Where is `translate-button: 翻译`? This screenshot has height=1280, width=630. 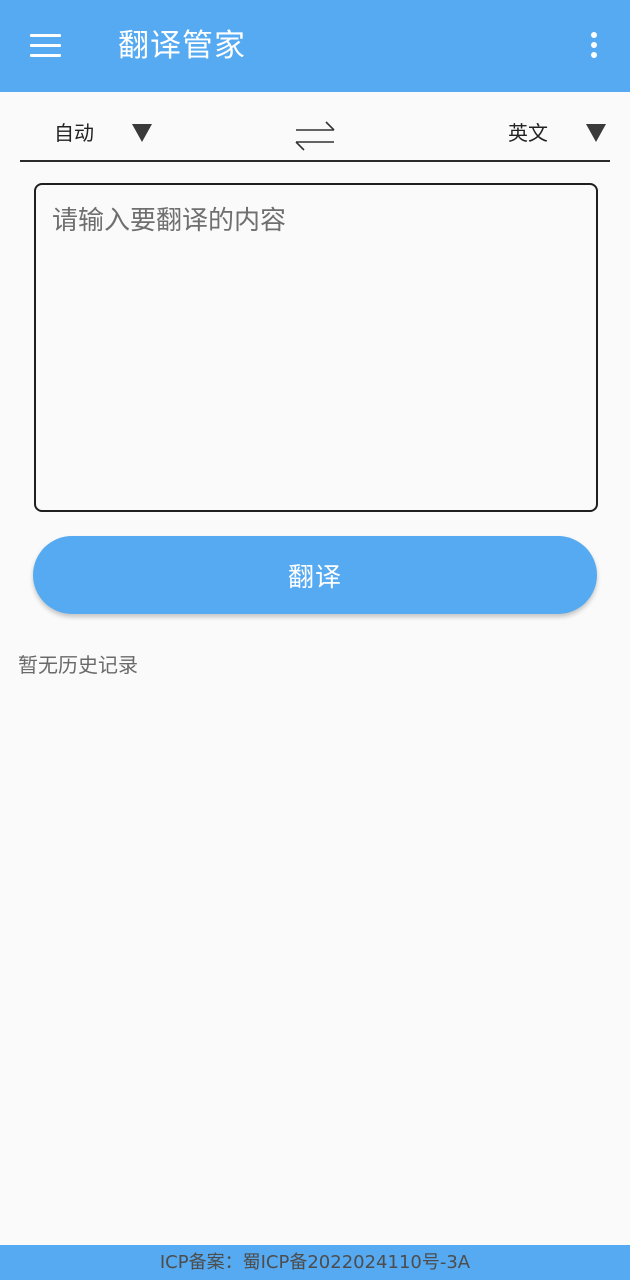
translate-button: 翻译 is located at coordinates (315, 575).